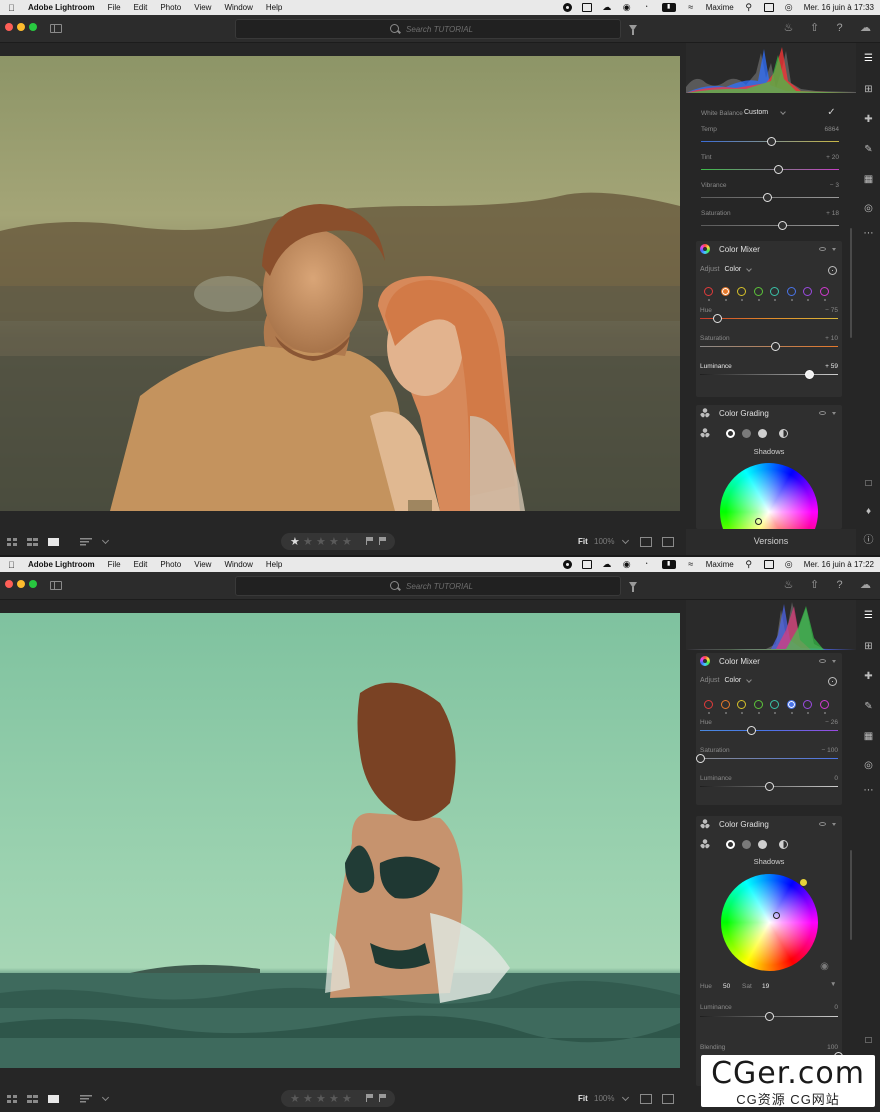  I want to click on filter-icon, so click(633, 587).